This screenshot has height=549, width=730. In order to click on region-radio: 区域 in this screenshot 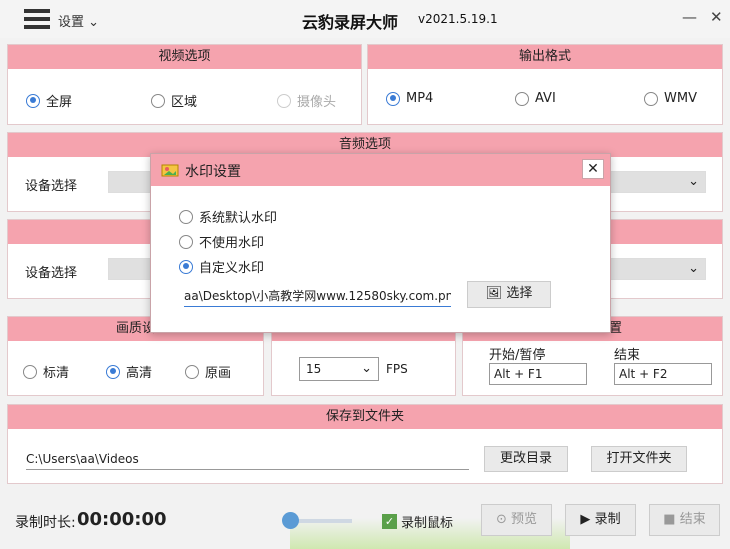, I will do `click(174, 100)`.